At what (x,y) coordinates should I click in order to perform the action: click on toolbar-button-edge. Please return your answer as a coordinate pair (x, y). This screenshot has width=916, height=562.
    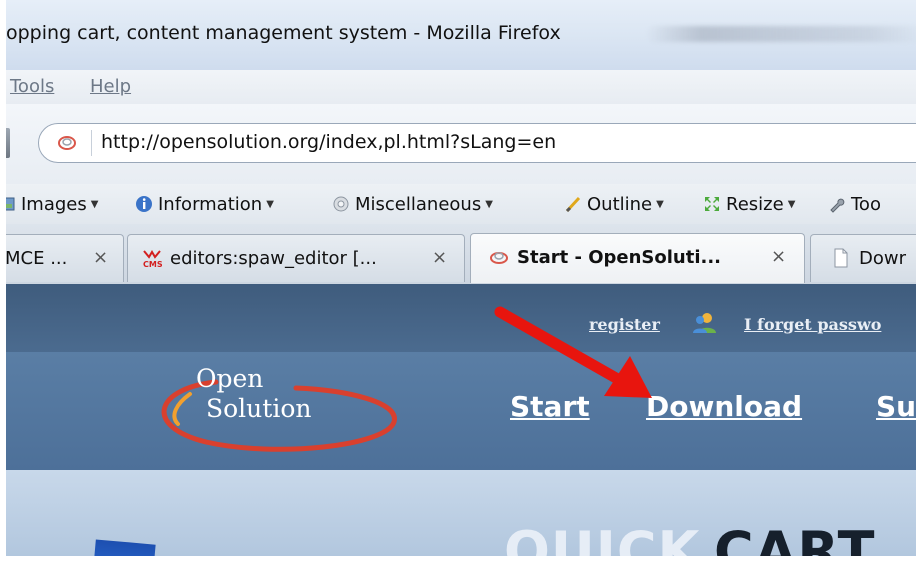
    Looking at the image, I should click on (8, 143).